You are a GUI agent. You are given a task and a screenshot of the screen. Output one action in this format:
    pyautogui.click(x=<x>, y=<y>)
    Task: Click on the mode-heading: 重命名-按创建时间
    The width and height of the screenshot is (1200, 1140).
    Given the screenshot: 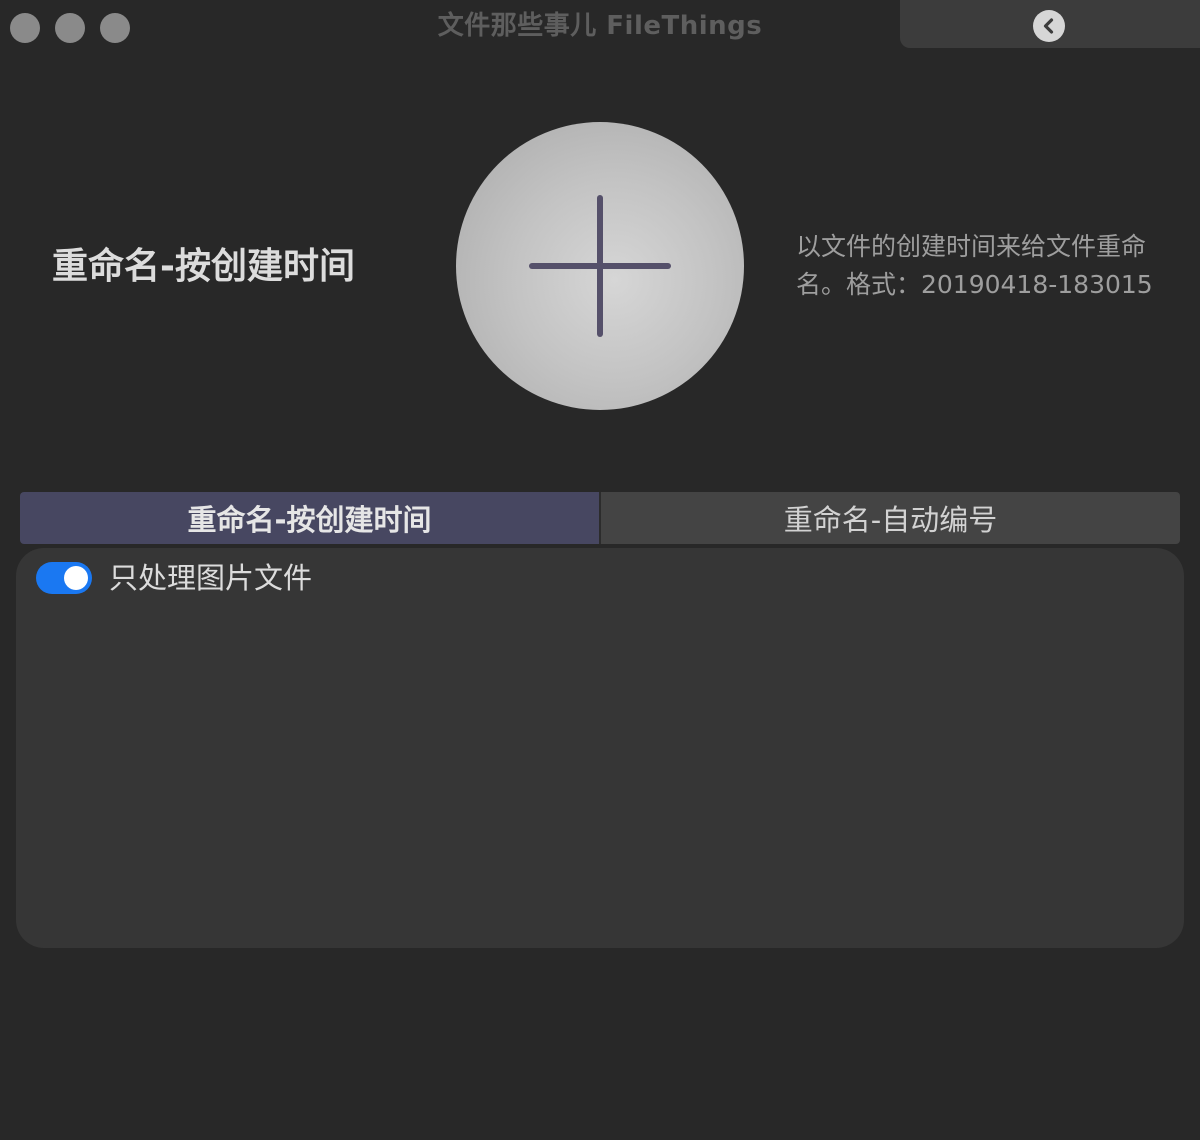 What is the action you would take?
    pyautogui.click(x=203, y=266)
    